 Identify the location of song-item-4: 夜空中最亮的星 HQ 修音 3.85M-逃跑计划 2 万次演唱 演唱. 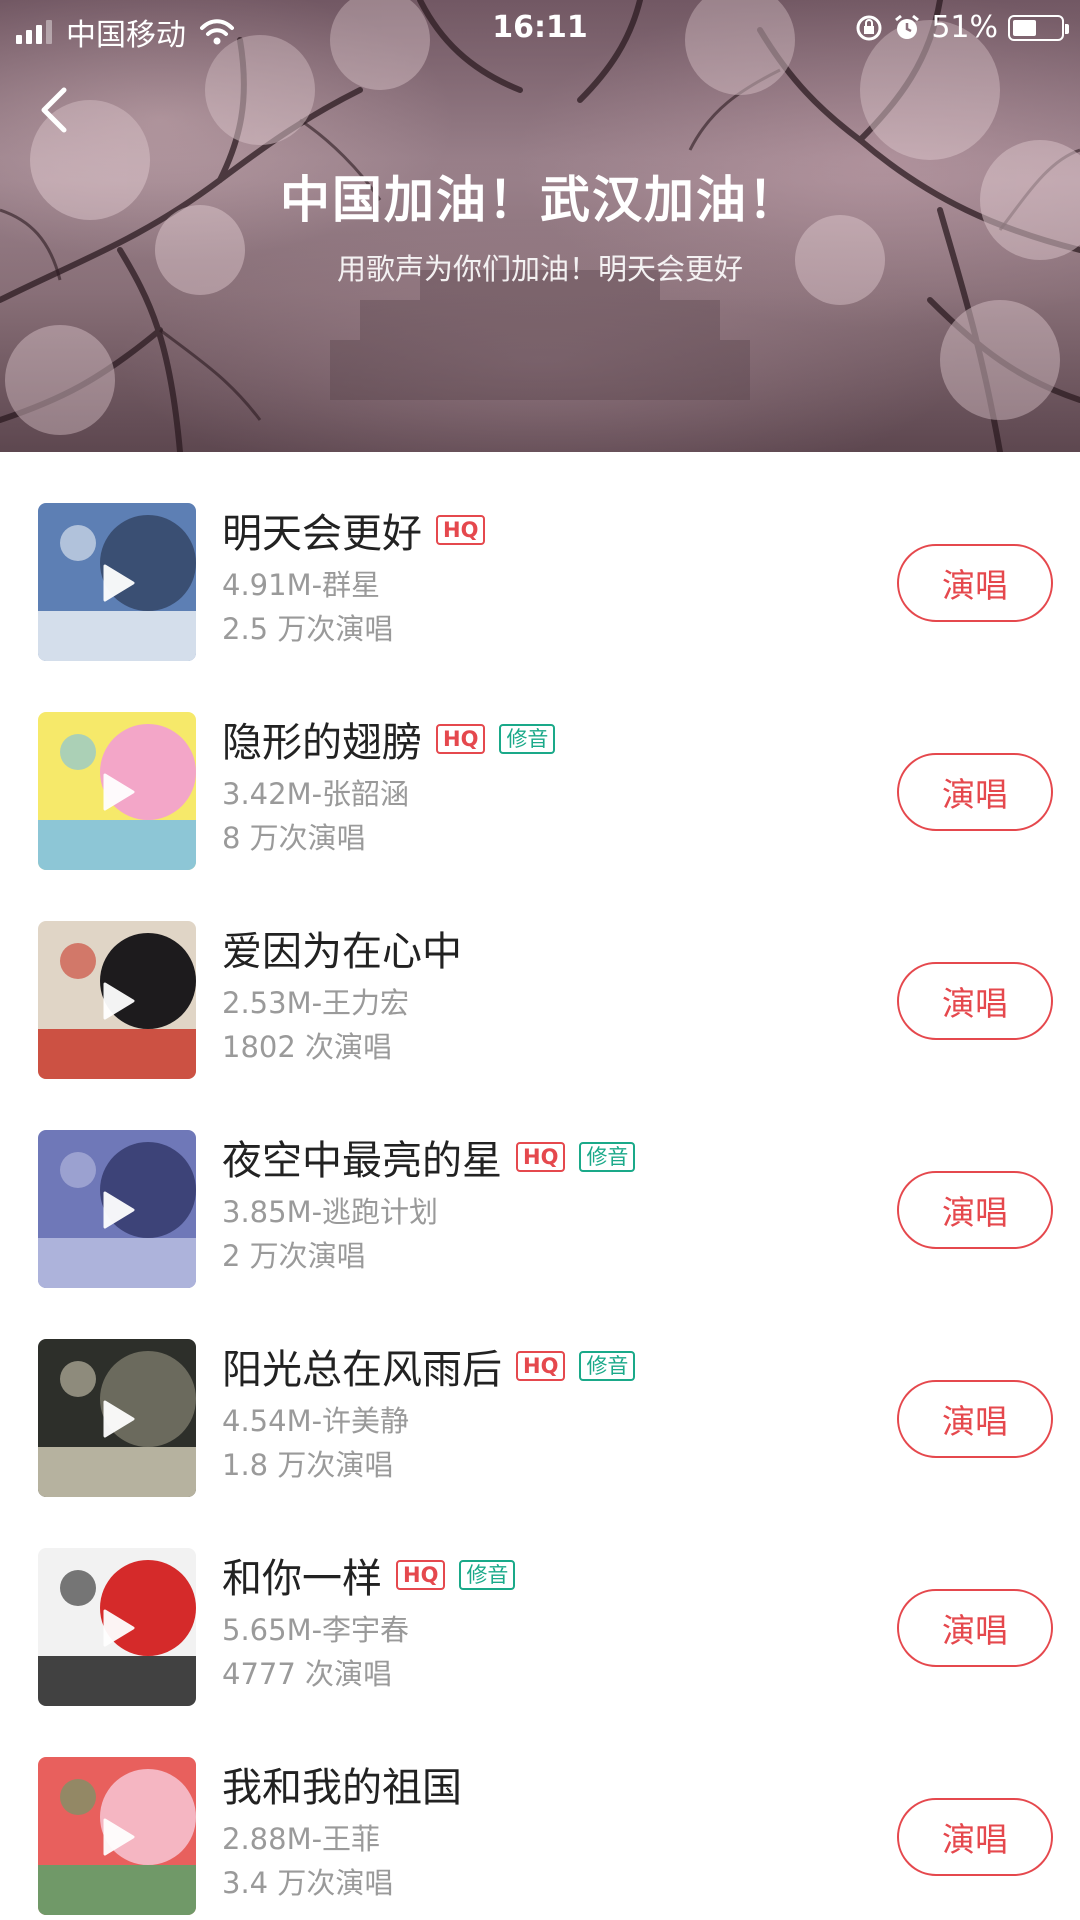
(540, 1183).